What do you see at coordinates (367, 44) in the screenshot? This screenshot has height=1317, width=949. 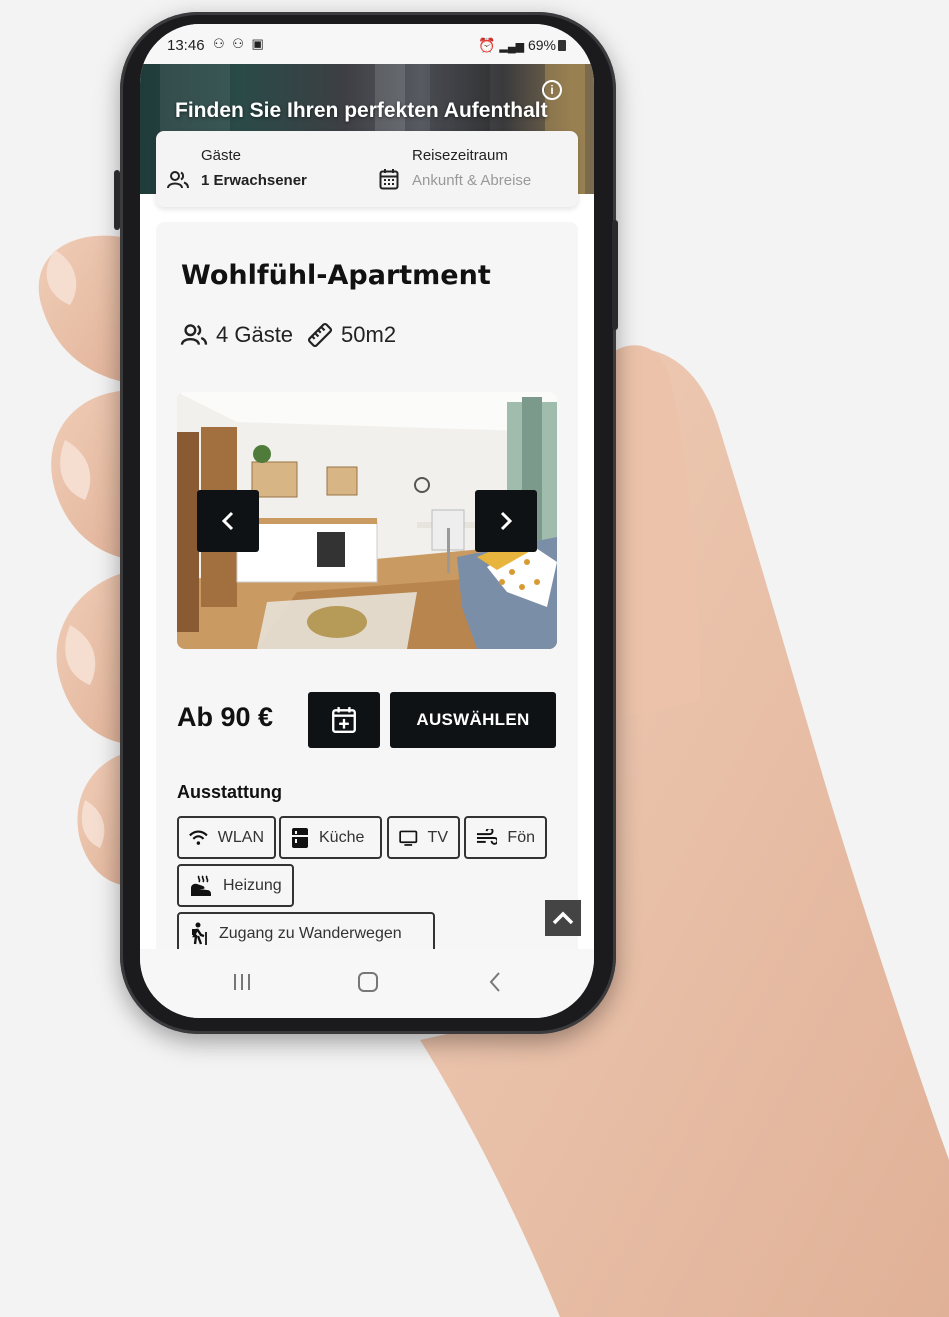 I see `status-bar: 13:46 ⚇ ⚇ ▣ ⏰ ▂▄▆ 69%` at bounding box center [367, 44].